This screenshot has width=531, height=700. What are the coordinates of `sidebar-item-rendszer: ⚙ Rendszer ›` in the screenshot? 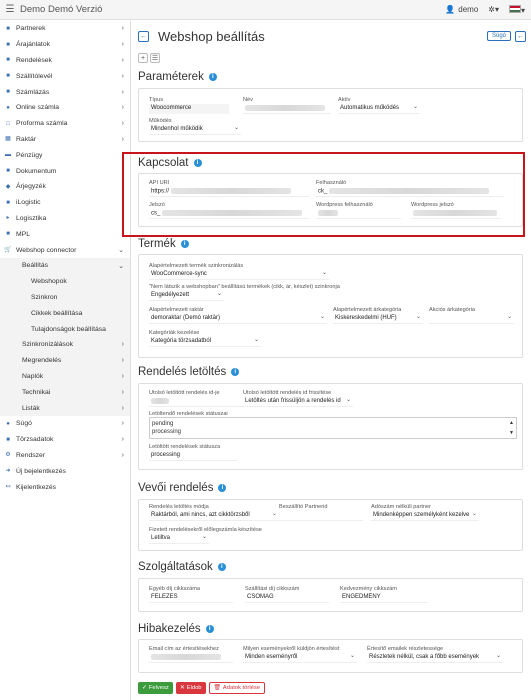 It's located at (65, 456).